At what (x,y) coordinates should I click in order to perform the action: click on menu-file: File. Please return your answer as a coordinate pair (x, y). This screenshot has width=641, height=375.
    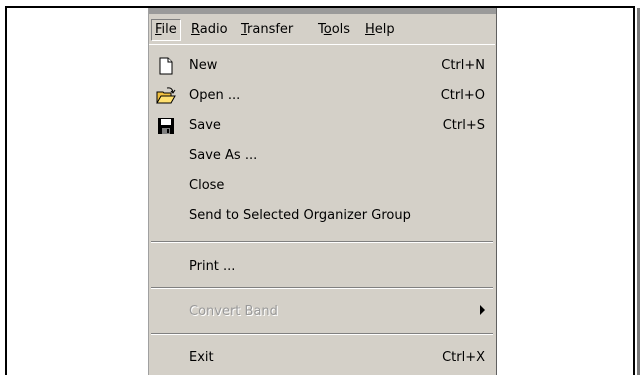
    Looking at the image, I should click on (166, 30).